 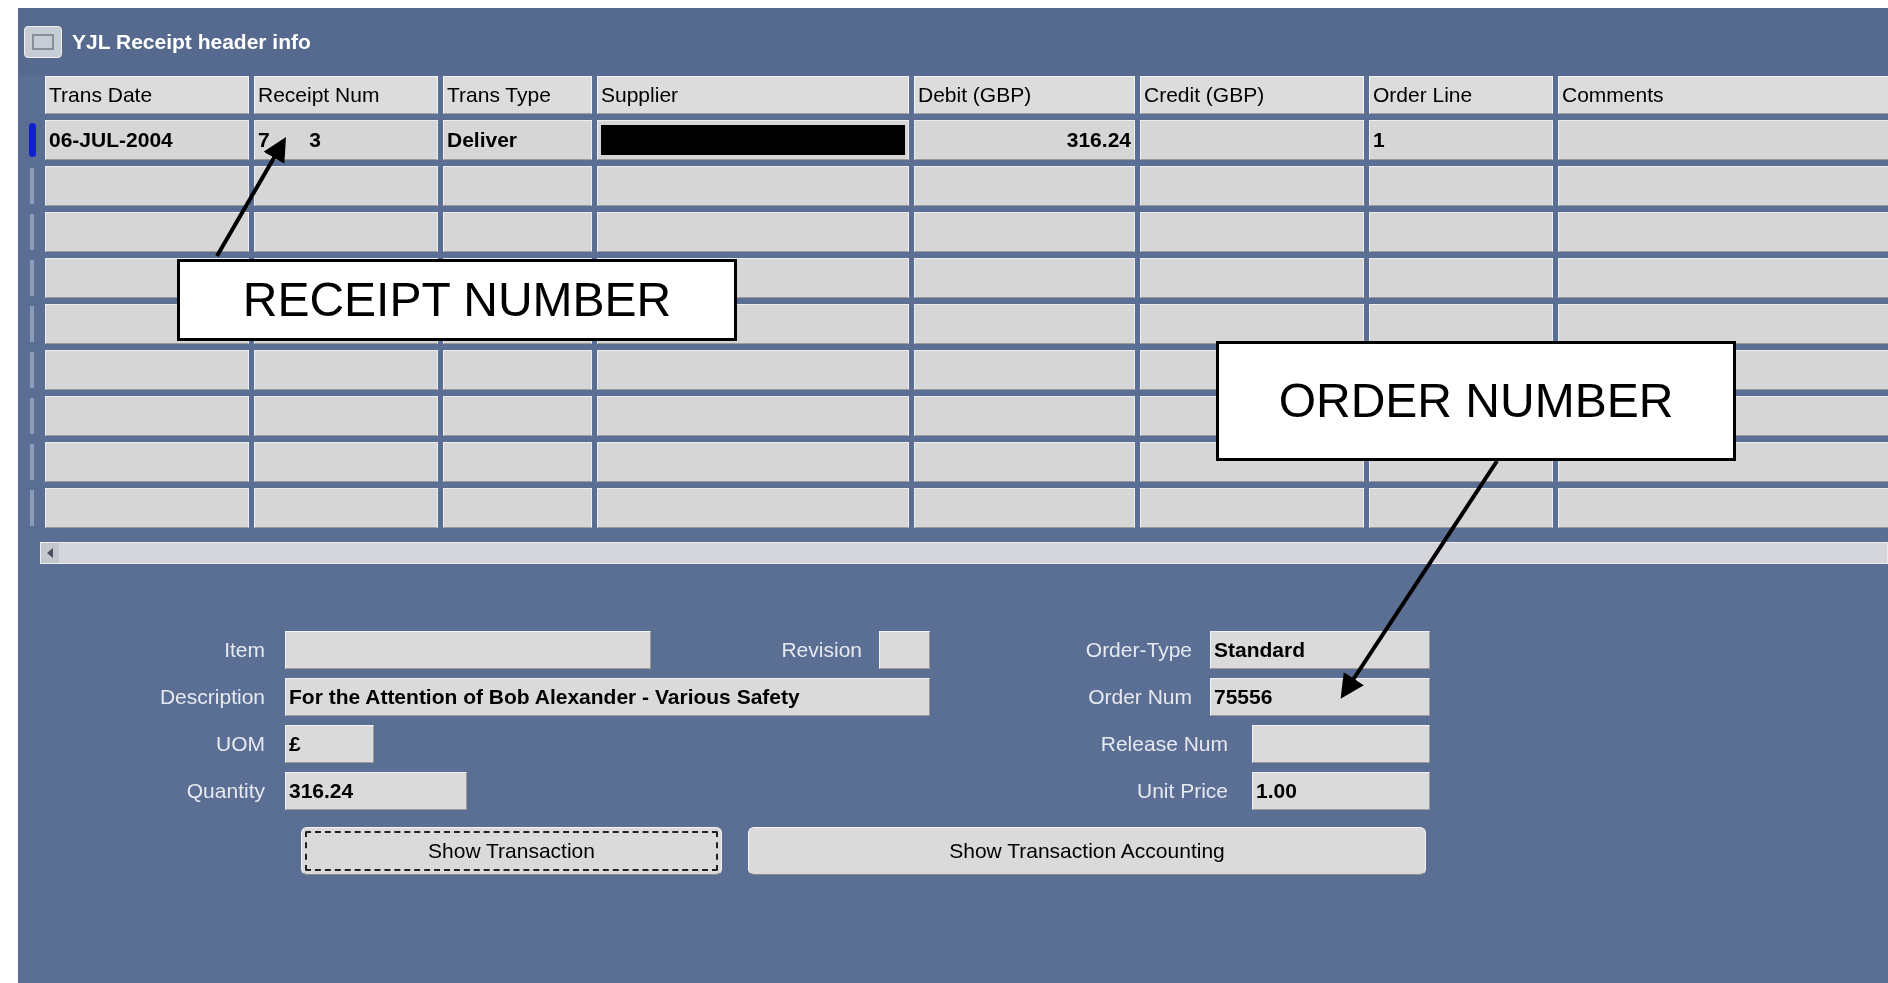 What do you see at coordinates (457, 300) in the screenshot?
I see `callout-tooltip: RECEIPT NUMBER` at bounding box center [457, 300].